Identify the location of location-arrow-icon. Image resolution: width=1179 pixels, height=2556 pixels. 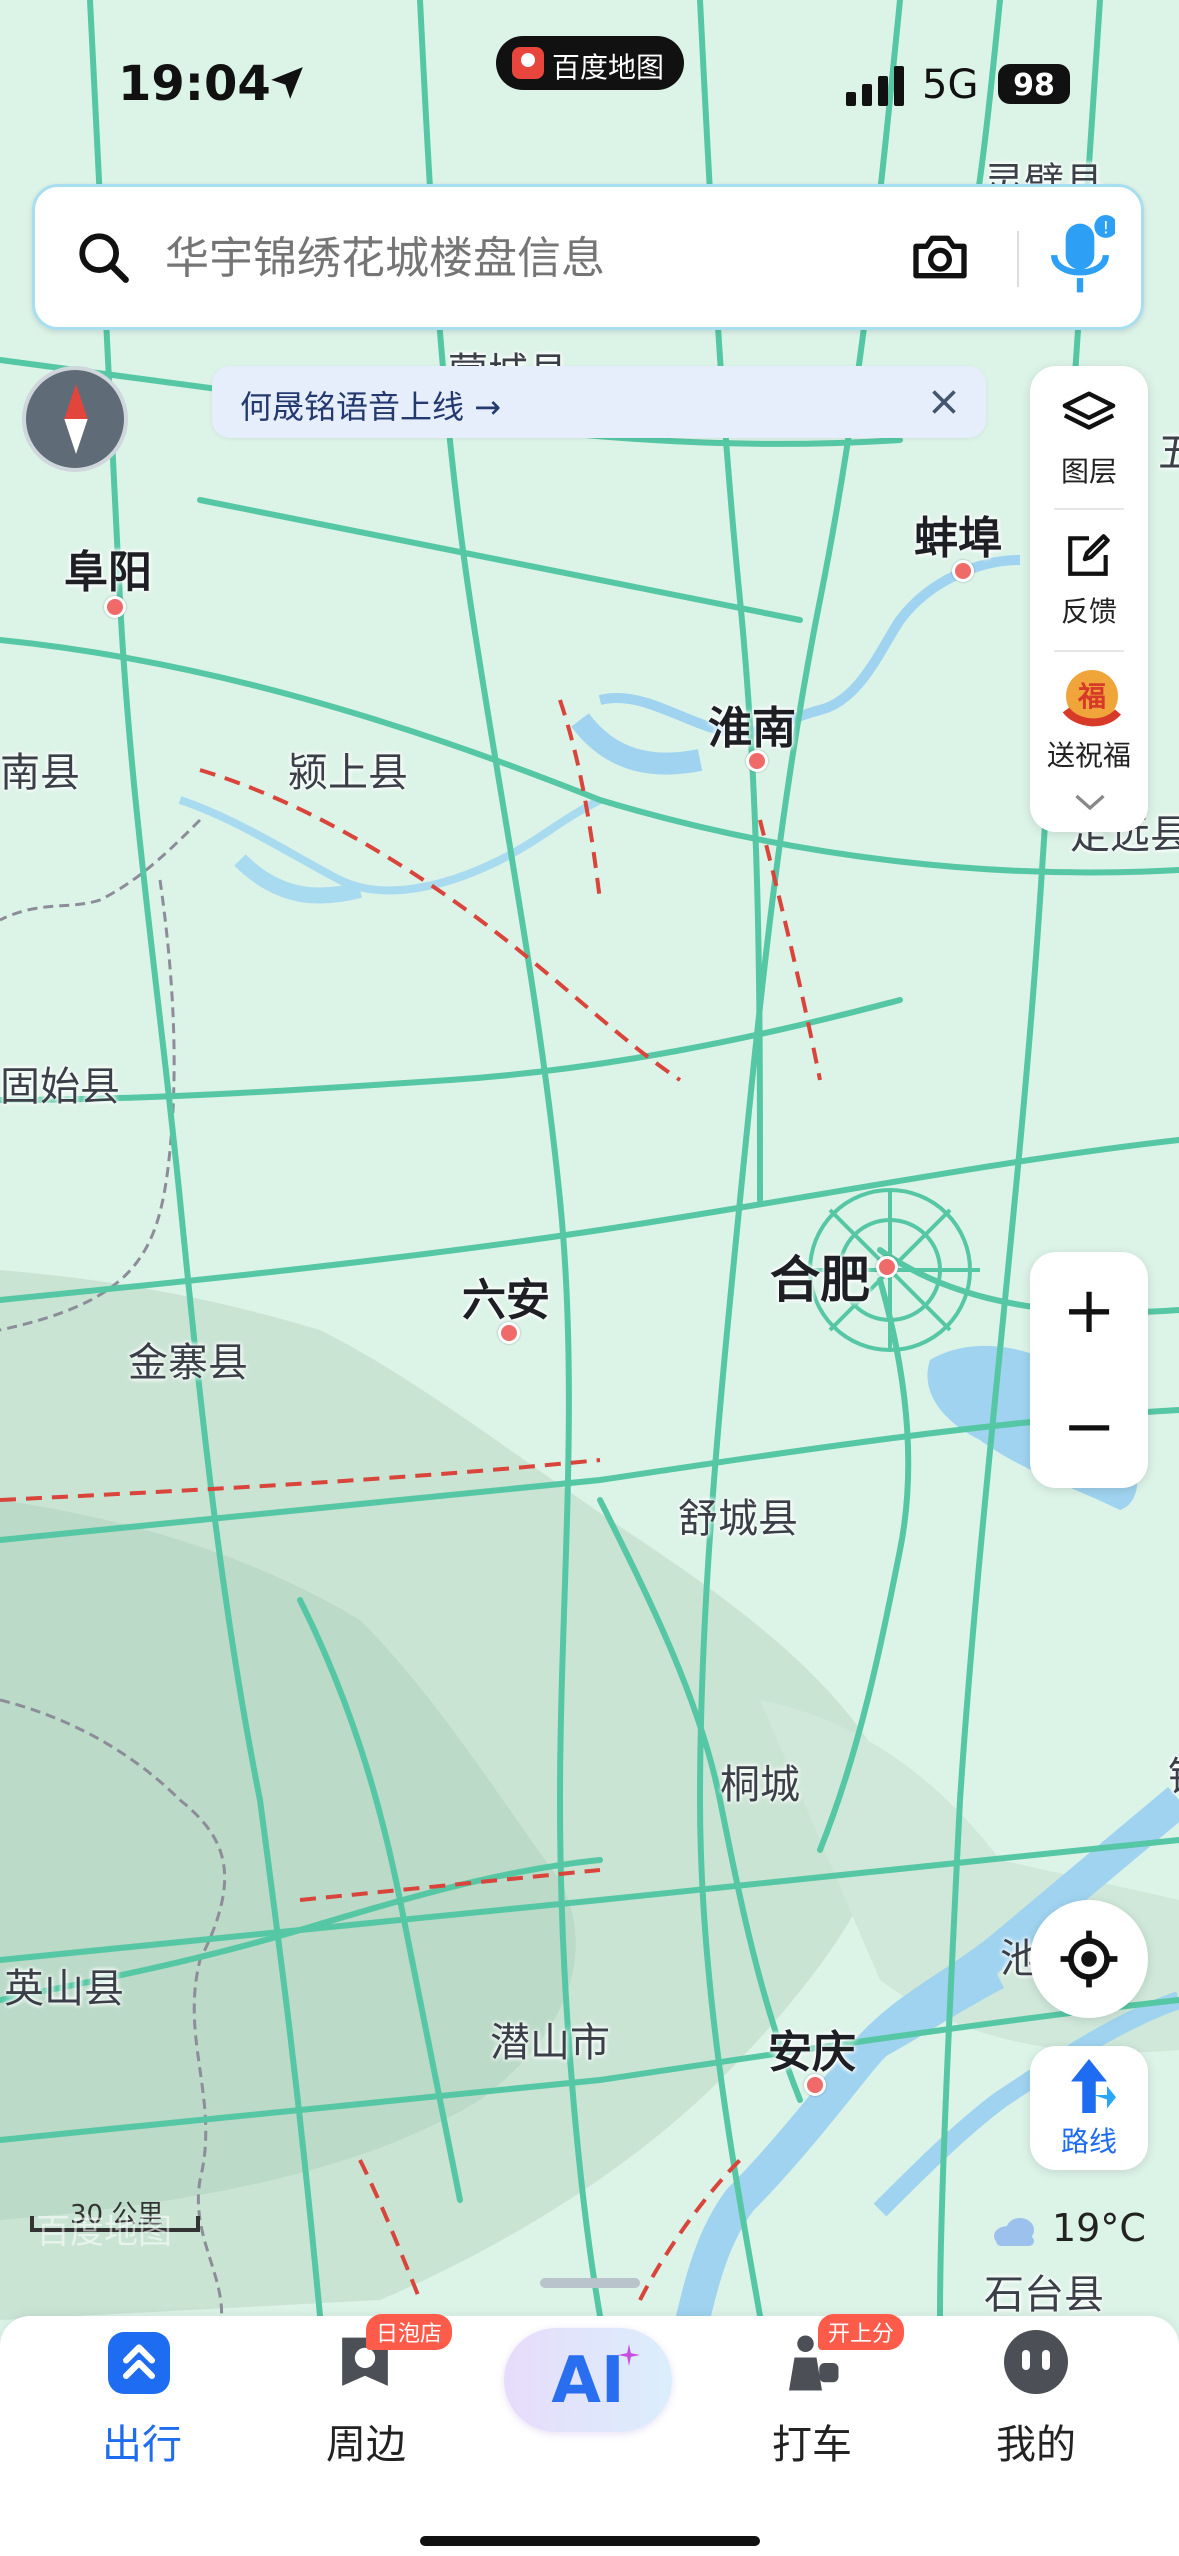
(287, 85).